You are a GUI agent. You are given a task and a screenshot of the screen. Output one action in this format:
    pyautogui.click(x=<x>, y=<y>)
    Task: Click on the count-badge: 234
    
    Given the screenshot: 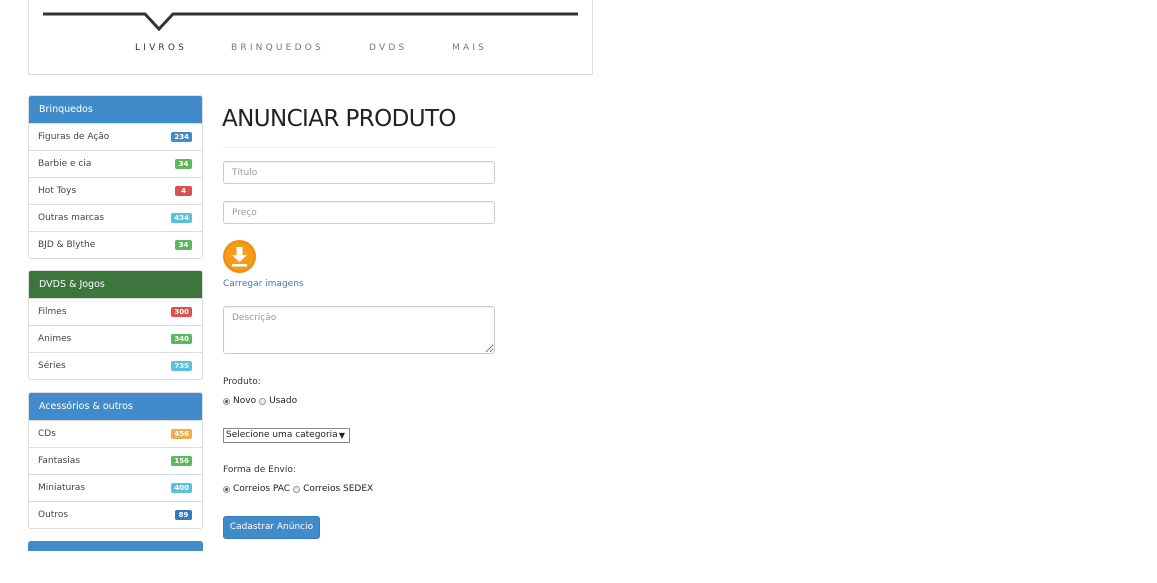 What is the action you would take?
    pyautogui.click(x=181, y=137)
    